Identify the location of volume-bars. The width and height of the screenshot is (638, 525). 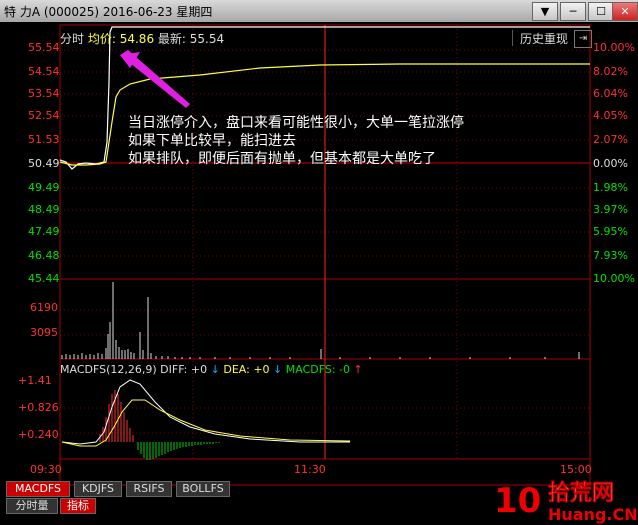
(320, 320).